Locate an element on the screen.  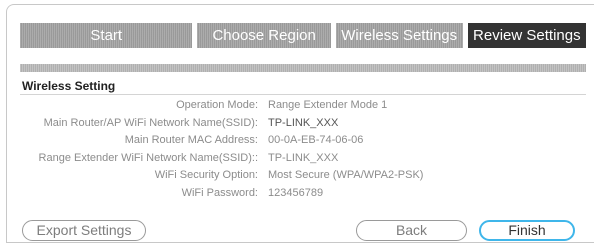
setting-value: 00-0A-EB-74-06-06 is located at coordinates (316, 140).